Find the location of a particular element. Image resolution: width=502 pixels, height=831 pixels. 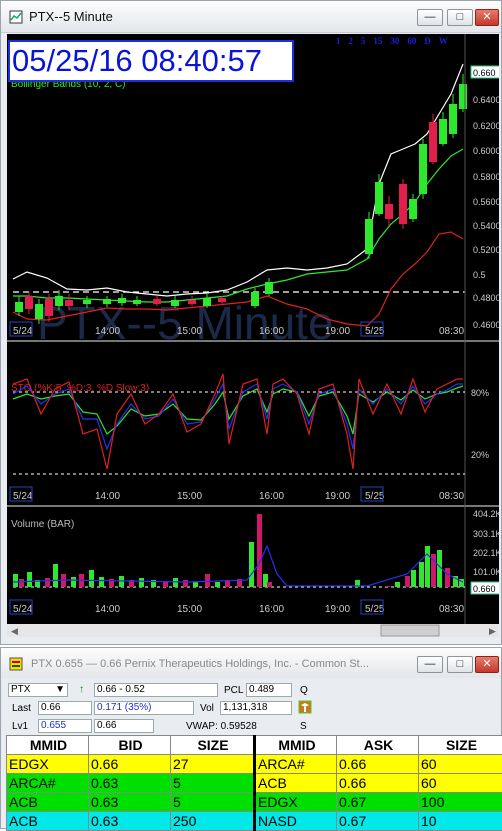

timeframe-10: ▶ is located at coordinates (459, 43).